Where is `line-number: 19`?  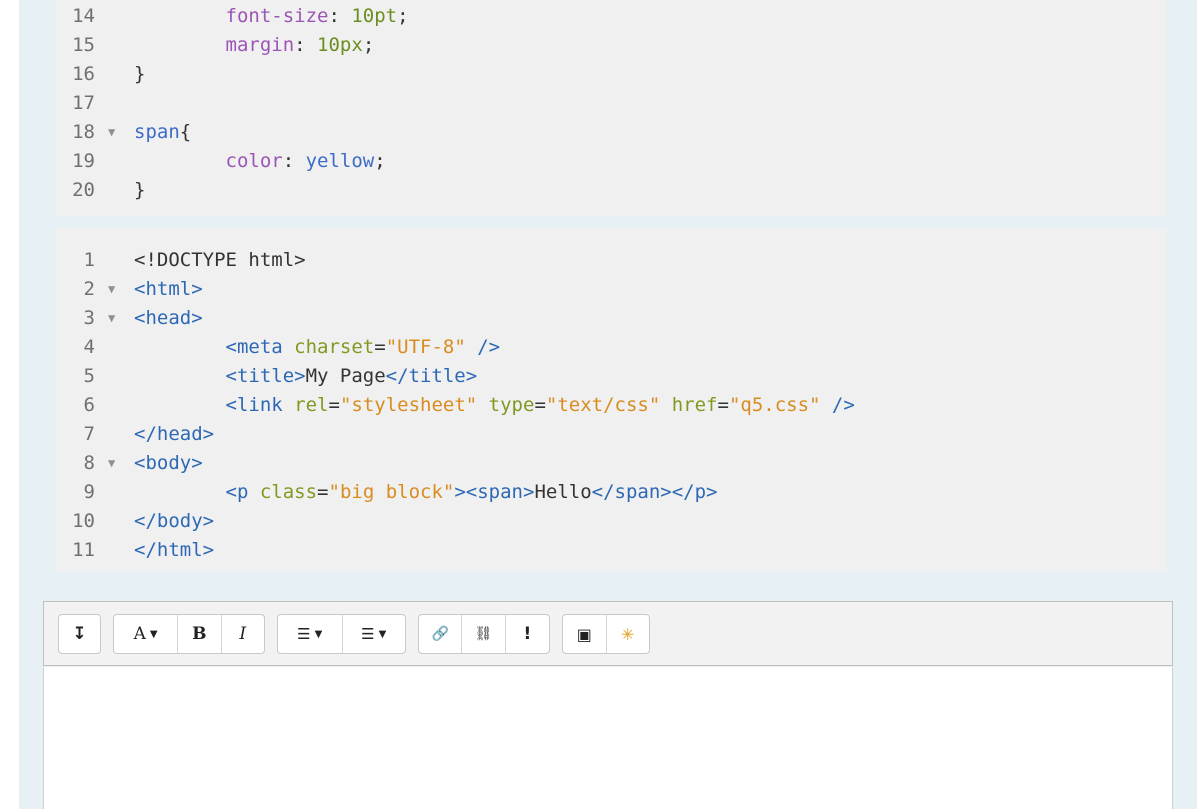
line-number: 19 is located at coordinates (83, 161).